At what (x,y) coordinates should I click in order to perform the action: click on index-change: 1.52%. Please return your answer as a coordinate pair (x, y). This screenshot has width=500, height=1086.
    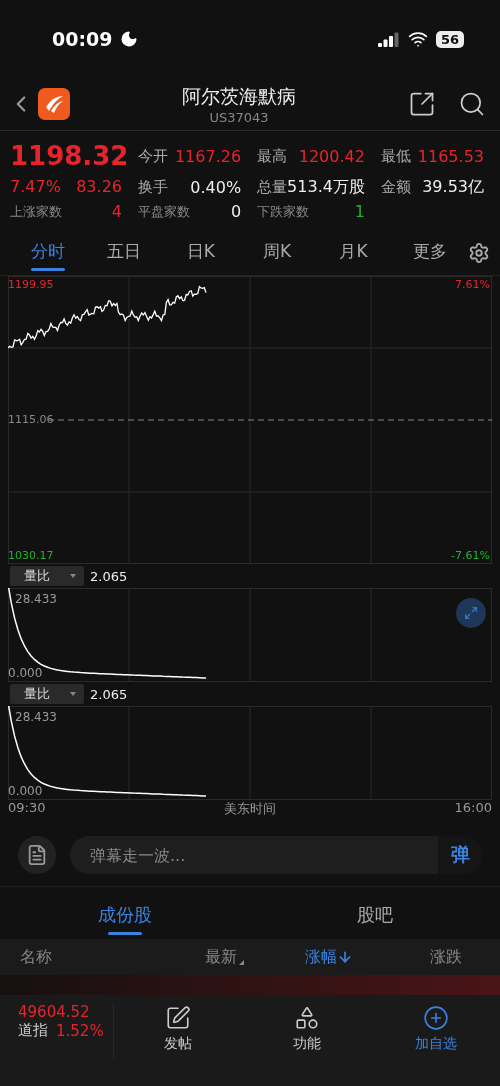
    Looking at the image, I should click on (80, 1030).